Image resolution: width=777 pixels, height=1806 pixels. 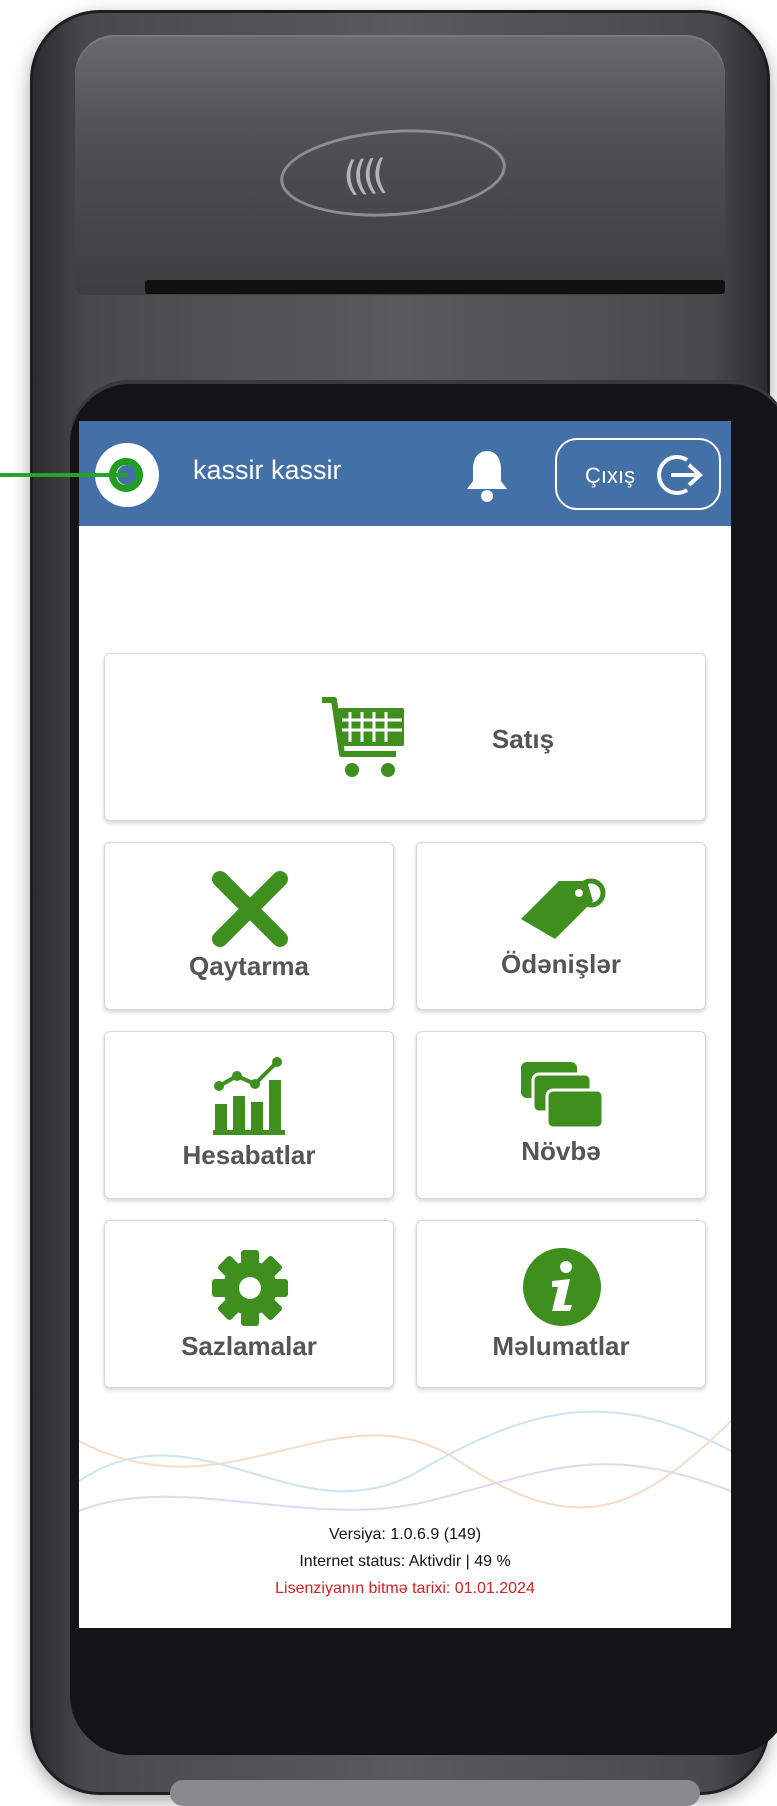 What do you see at coordinates (561, 1151) in the screenshot?
I see `shift-label: Növbə` at bounding box center [561, 1151].